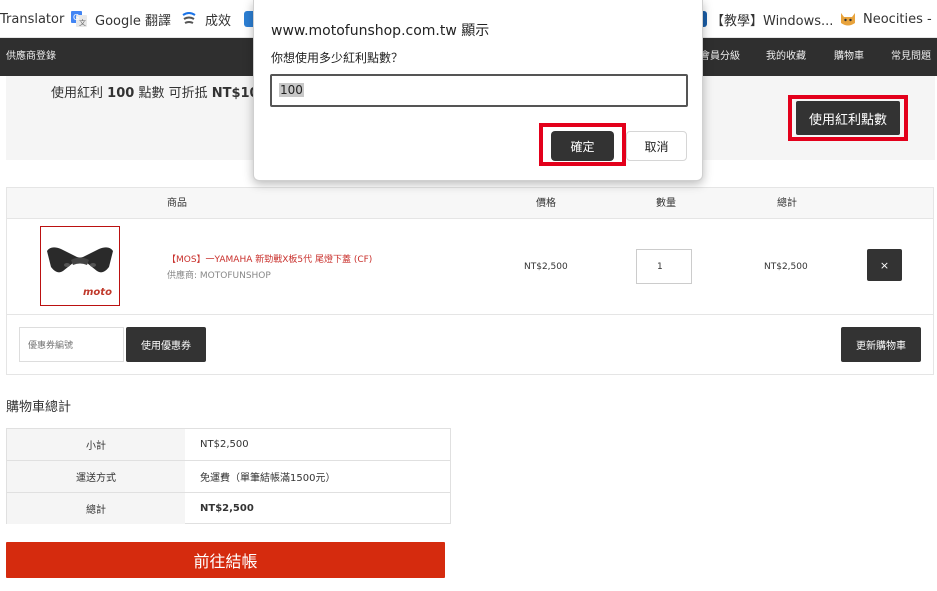 This screenshot has width=937, height=591. Describe the element at coordinates (225, 560) in the screenshot. I see `checkout-button: 前往結帳` at that location.